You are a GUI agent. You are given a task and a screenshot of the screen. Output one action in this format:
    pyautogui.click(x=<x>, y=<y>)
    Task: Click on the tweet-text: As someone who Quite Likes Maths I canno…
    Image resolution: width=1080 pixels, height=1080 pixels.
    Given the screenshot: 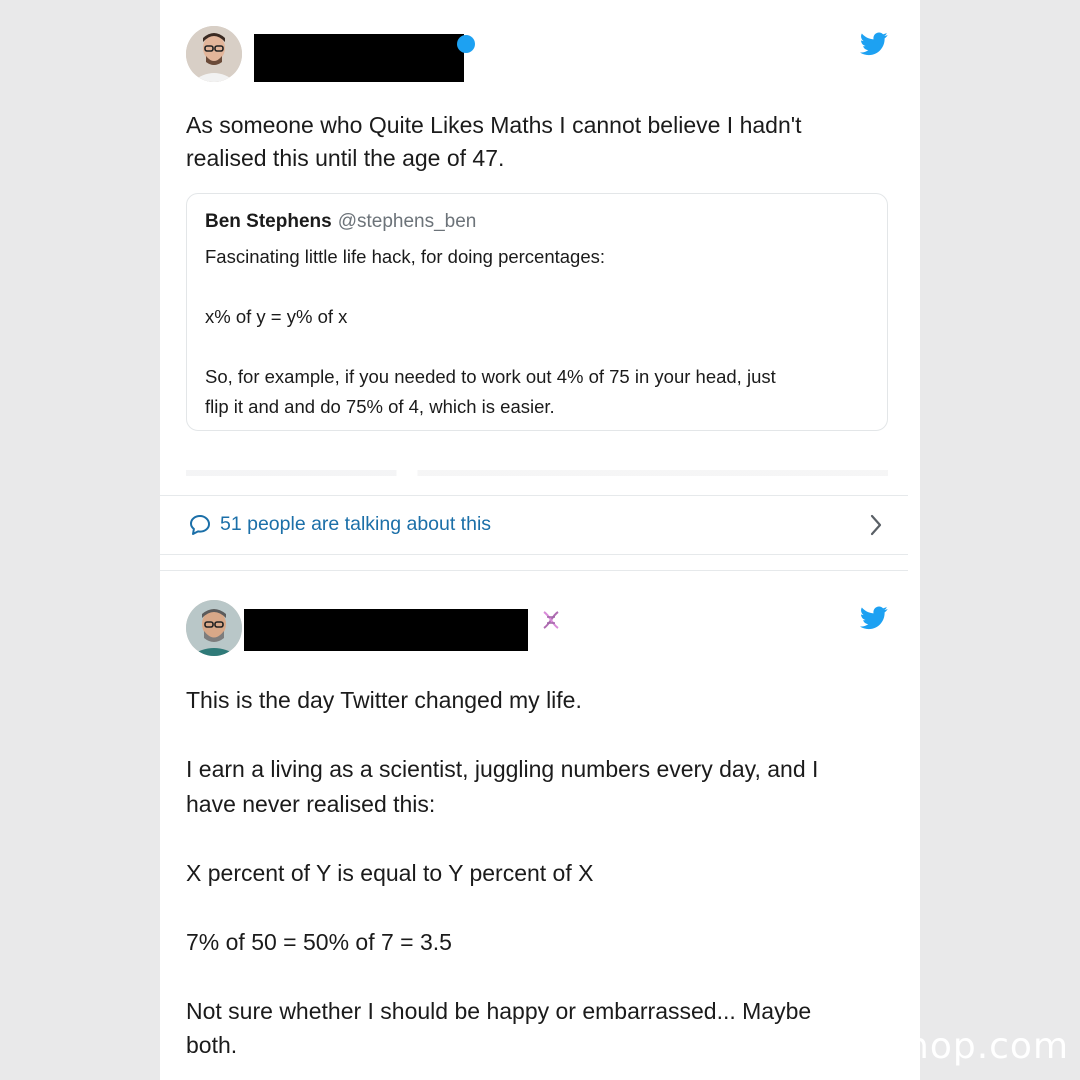 What is the action you would take?
    pyautogui.click(x=494, y=141)
    